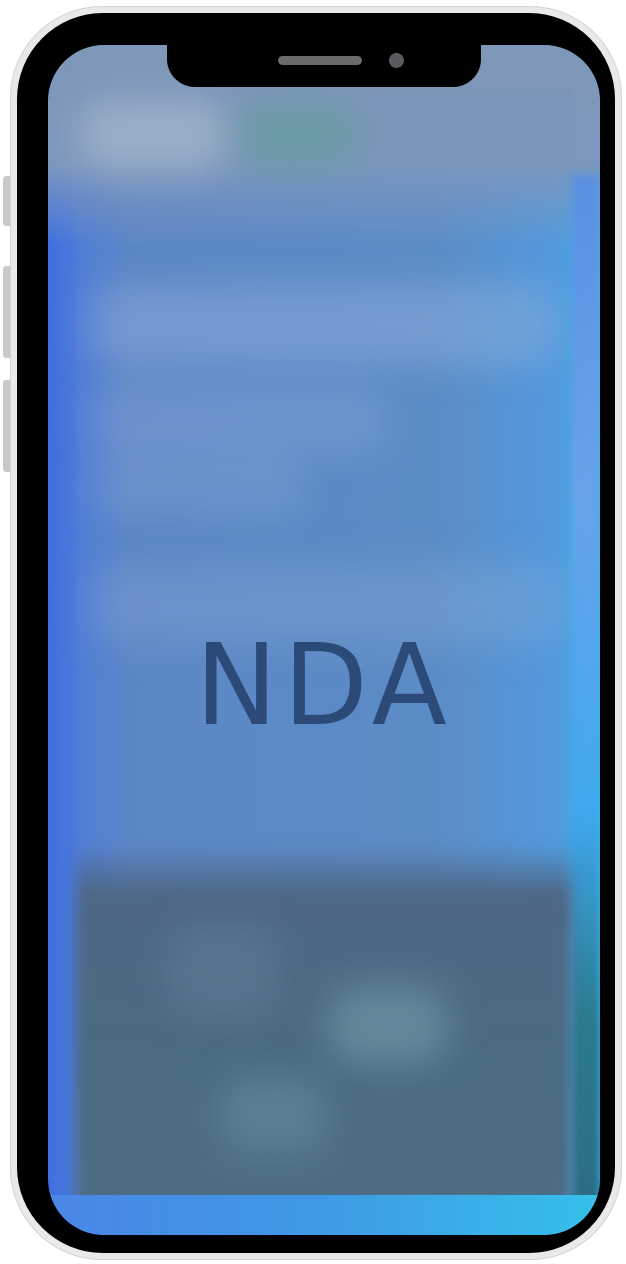 Image resolution: width=626 pixels, height=1264 pixels. I want to click on front-camera-icon, so click(396, 60).